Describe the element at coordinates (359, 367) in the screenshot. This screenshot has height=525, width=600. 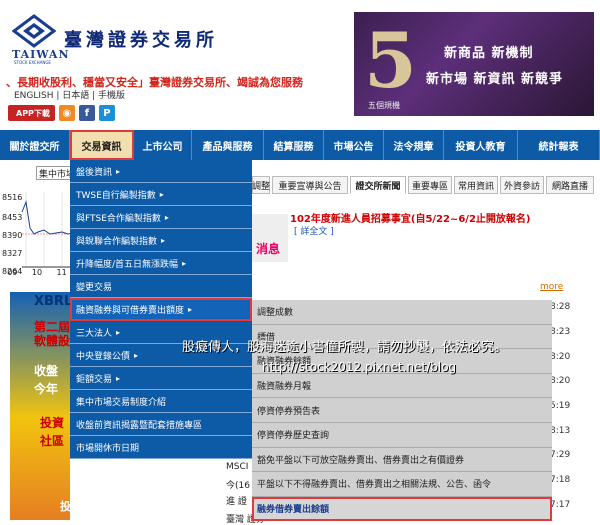
I see `watermark-url: http://stock2012.pixnet.net/blog` at that location.